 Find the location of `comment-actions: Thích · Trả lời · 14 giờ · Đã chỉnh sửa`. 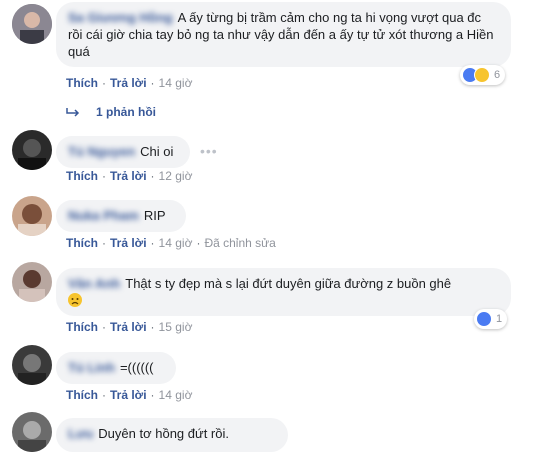

comment-actions: Thích · Trả lời · 14 giờ · Đã chỉnh sửa is located at coordinates (171, 243).